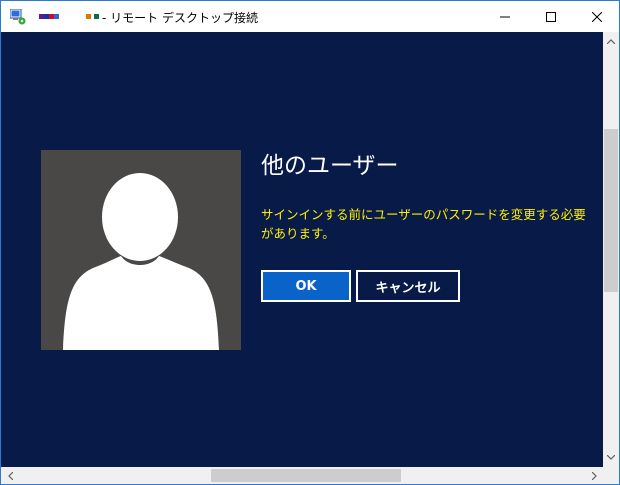 The width and height of the screenshot is (620, 485). I want to click on minimize-icon, so click(505, 16).